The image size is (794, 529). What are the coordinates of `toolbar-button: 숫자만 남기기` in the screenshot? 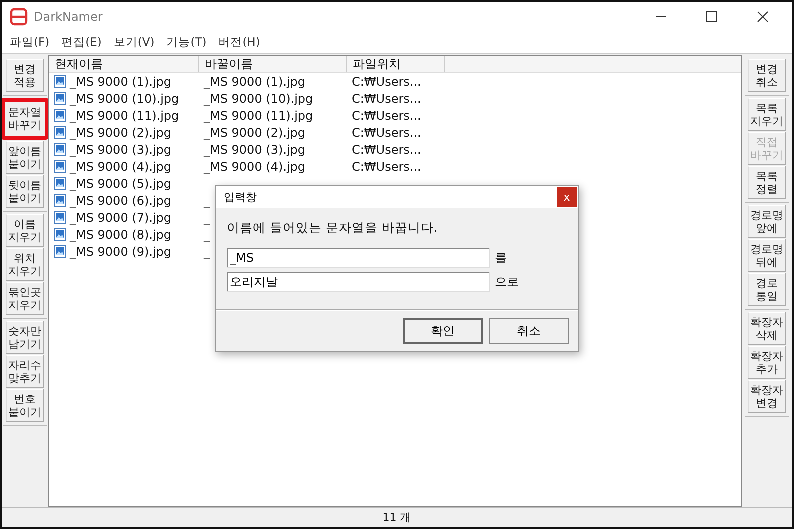 It's located at (25, 337).